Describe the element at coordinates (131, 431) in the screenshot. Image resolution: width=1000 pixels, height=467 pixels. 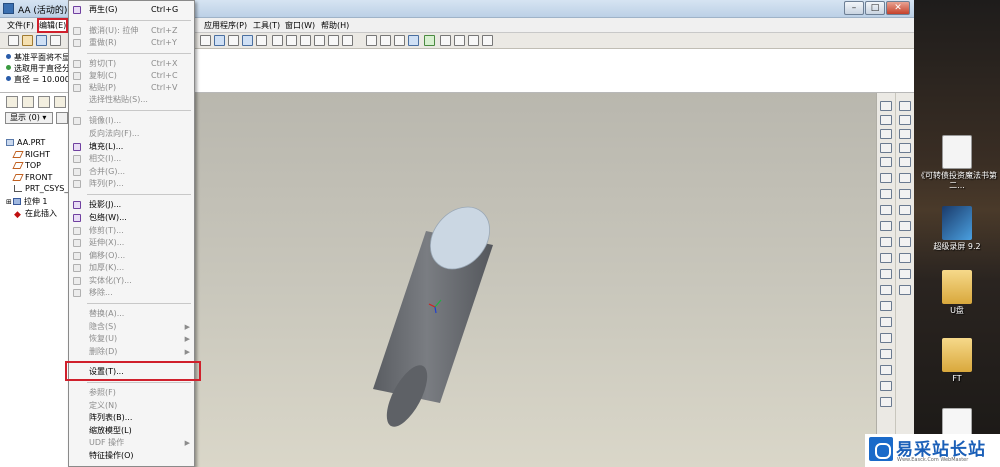
I see `menu-item-scale-model: 缩放模型(L)` at that location.